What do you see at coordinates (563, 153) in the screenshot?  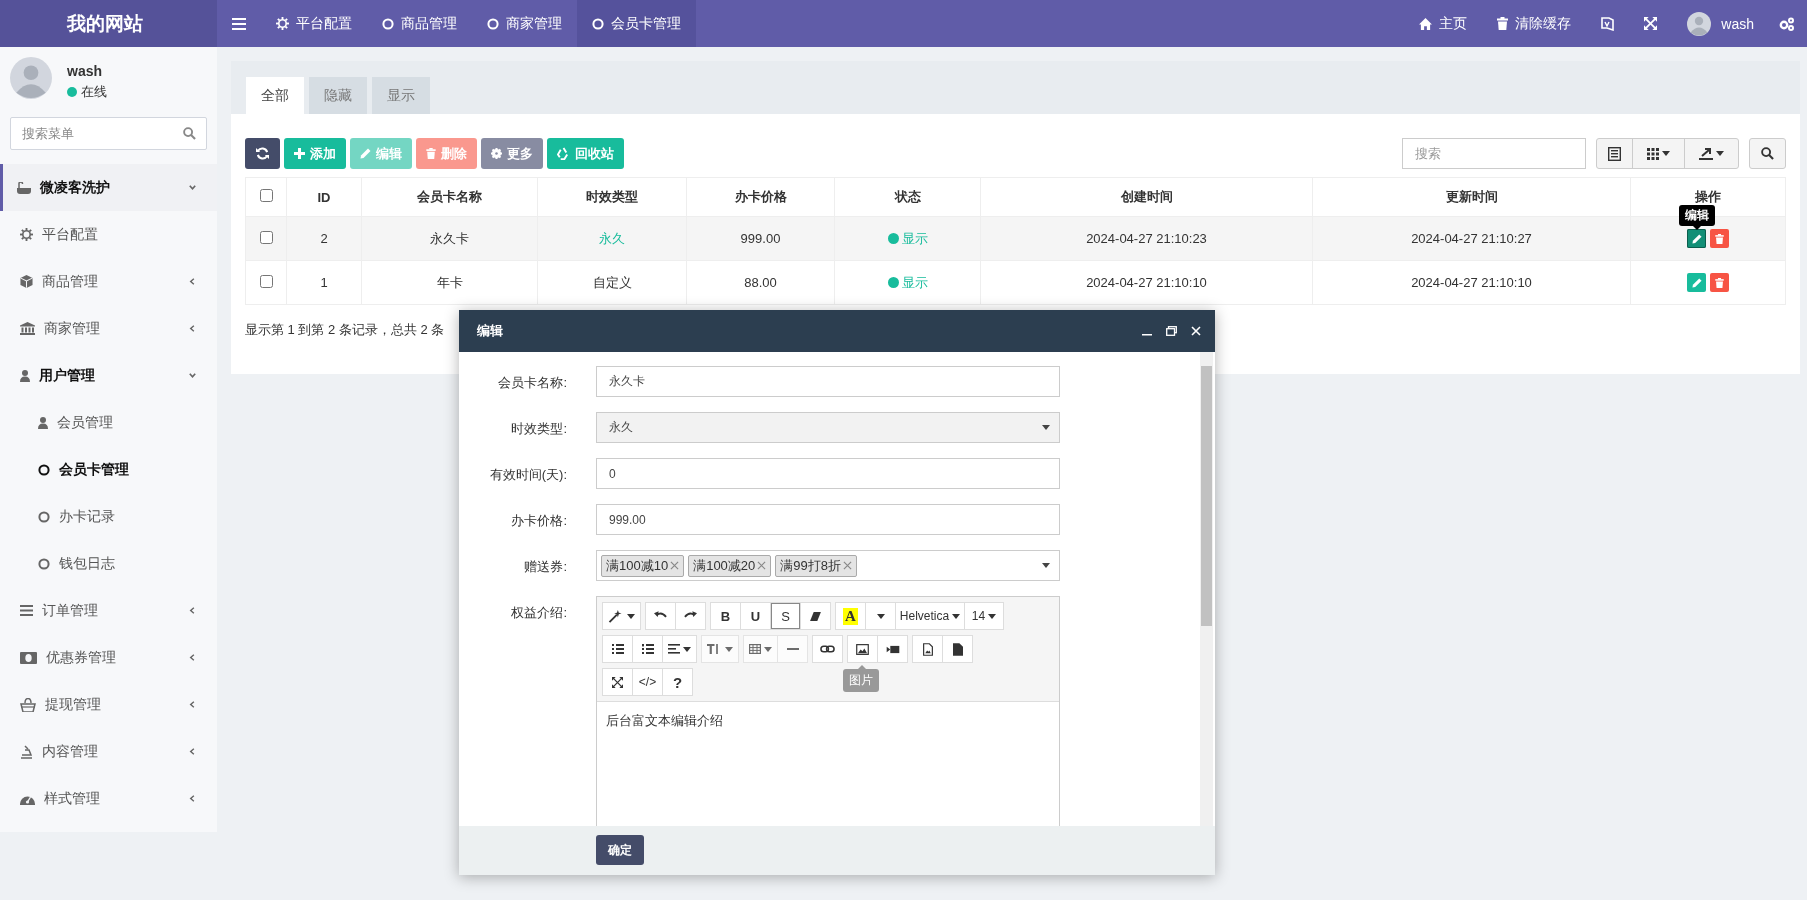 I see `recycle-icon` at bounding box center [563, 153].